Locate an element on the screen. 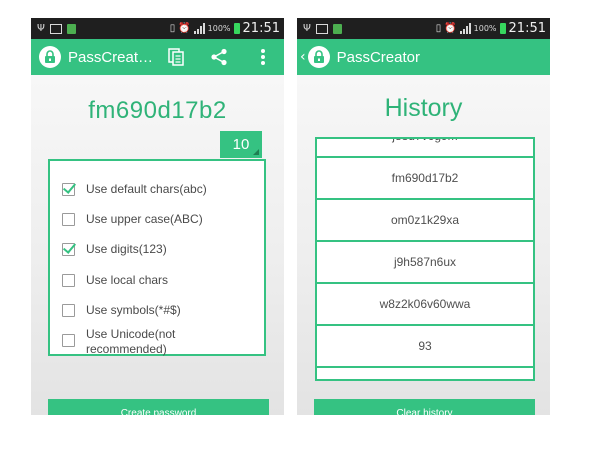 This screenshot has height=450, width=600. option-unicode: Use Unicode(not recommended) is located at coordinates (139, 342).